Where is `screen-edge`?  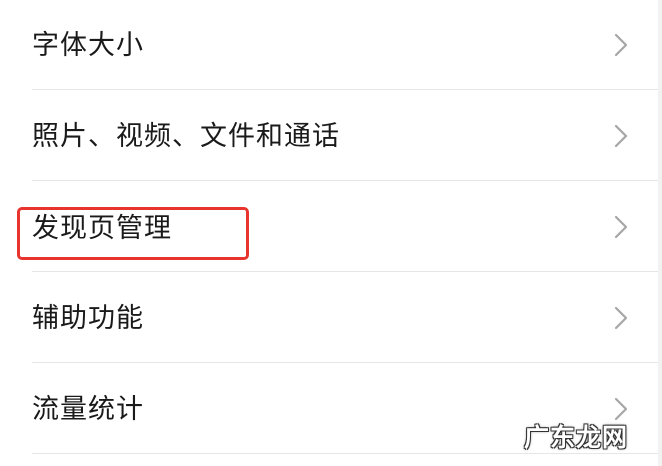
screen-edge is located at coordinates (660, 233).